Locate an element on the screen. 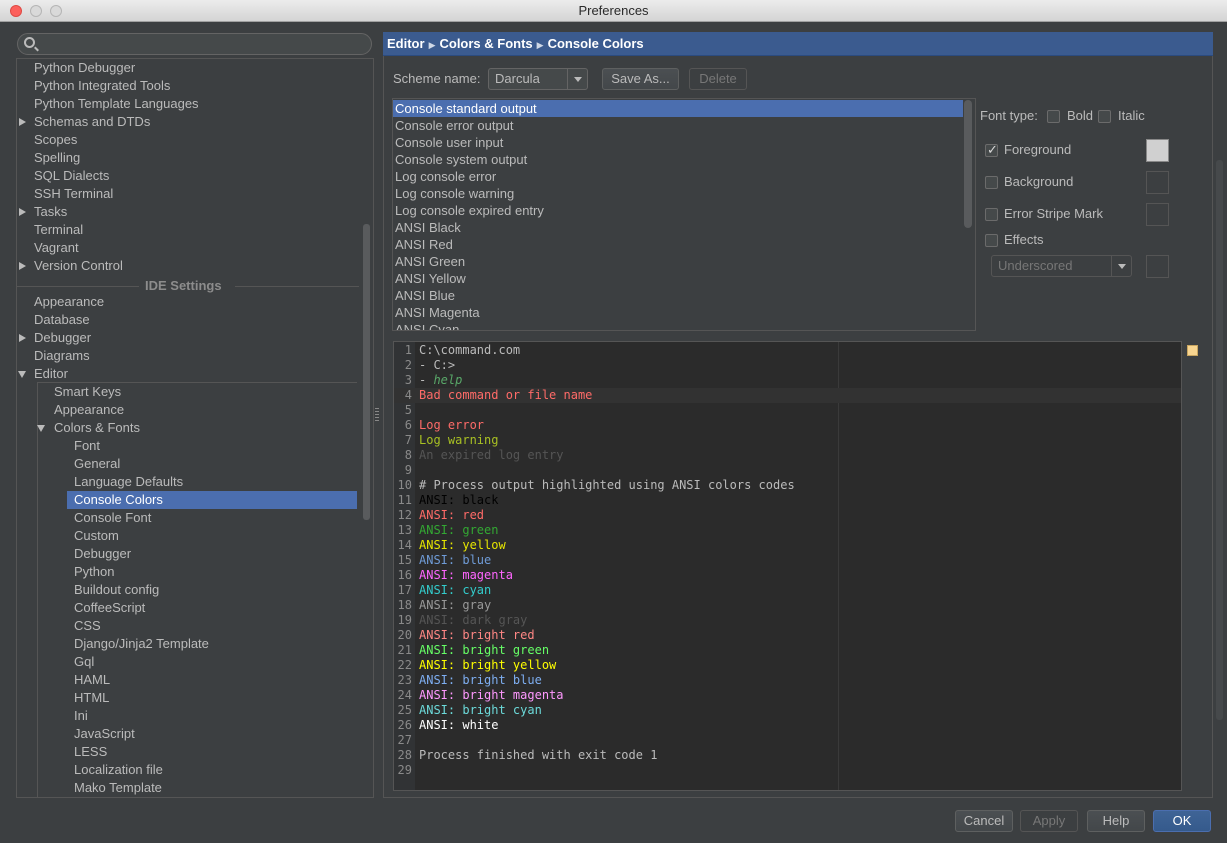 The width and height of the screenshot is (1227, 843). sidebar-item-css: CSS is located at coordinates (215, 626).